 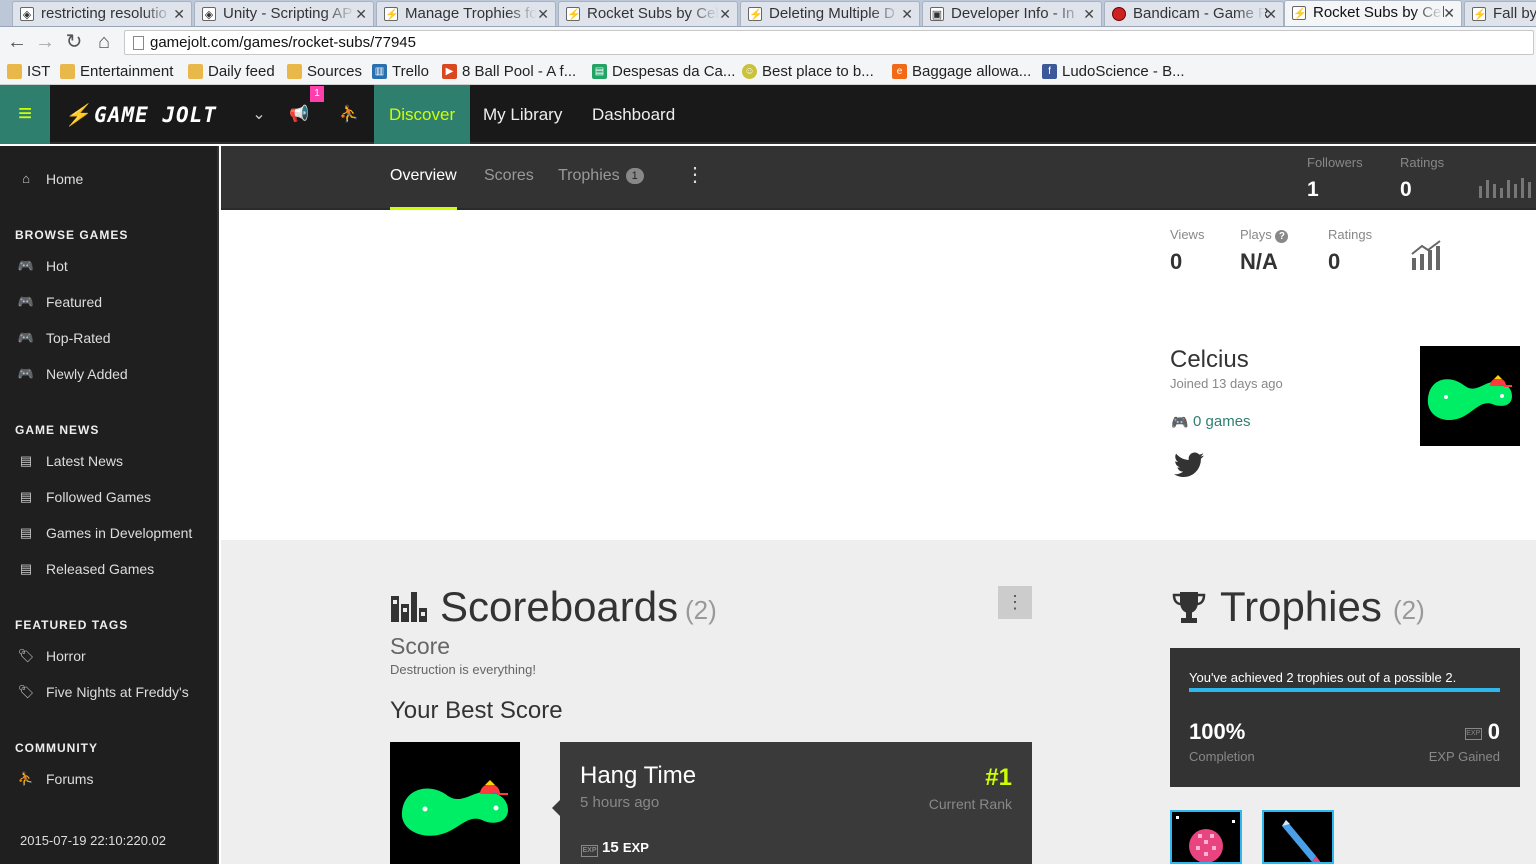 I want to click on back-arrow-icon: ←, so click(x=17, y=43).